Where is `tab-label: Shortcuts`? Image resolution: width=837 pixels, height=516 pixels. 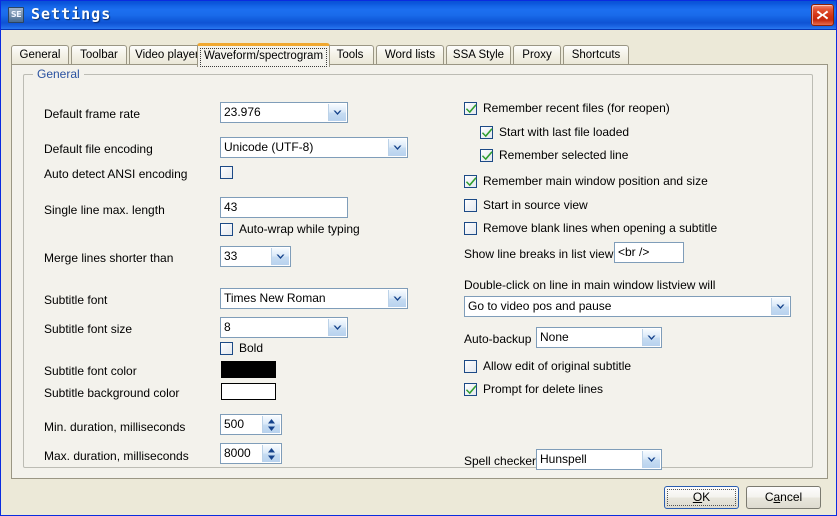 tab-label: Shortcuts is located at coordinates (596, 55).